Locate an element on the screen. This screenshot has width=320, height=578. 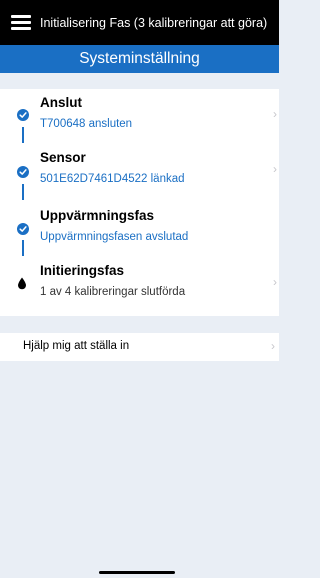
step-title: Initieringsfas is located at coordinates (82, 270).